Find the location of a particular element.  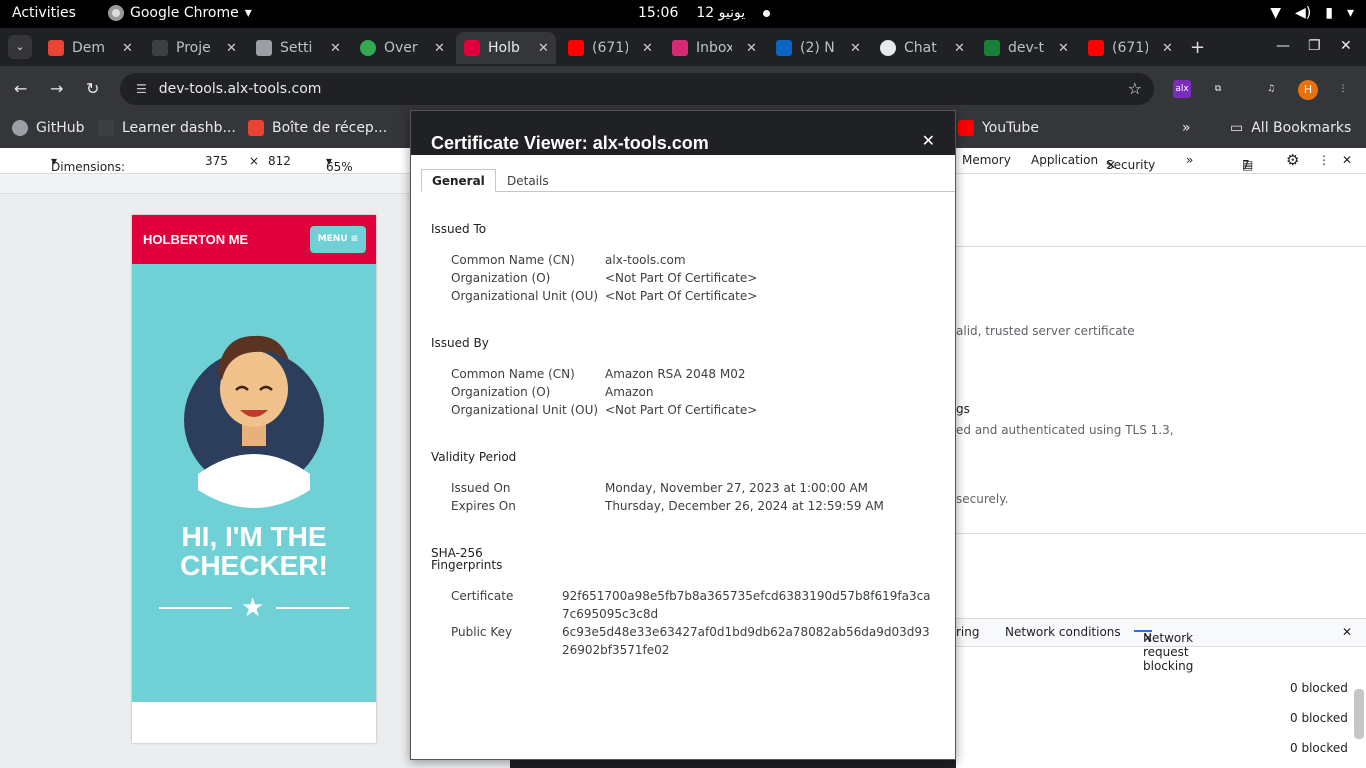

tab-network-request-blocking: Network request blocking ✕ is located at coordinates (1163, 649).